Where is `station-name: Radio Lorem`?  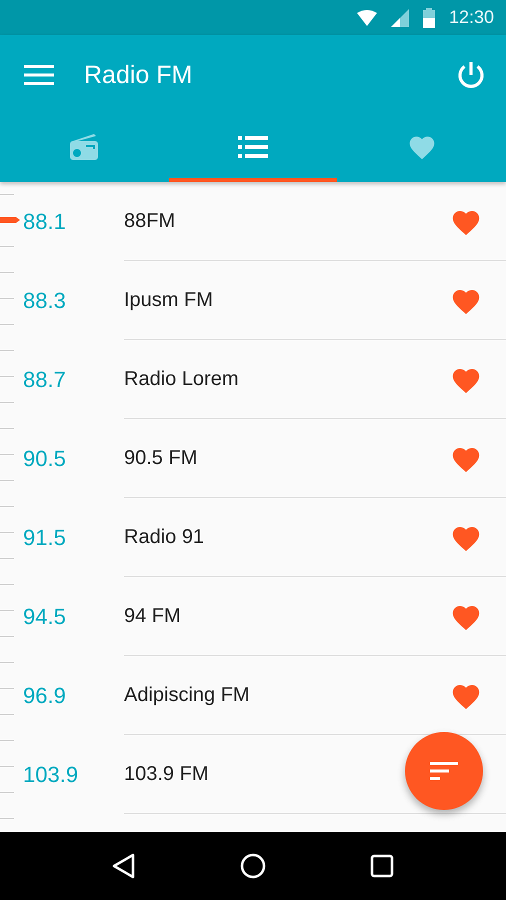 station-name: Radio Lorem is located at coordinates (181, 379).